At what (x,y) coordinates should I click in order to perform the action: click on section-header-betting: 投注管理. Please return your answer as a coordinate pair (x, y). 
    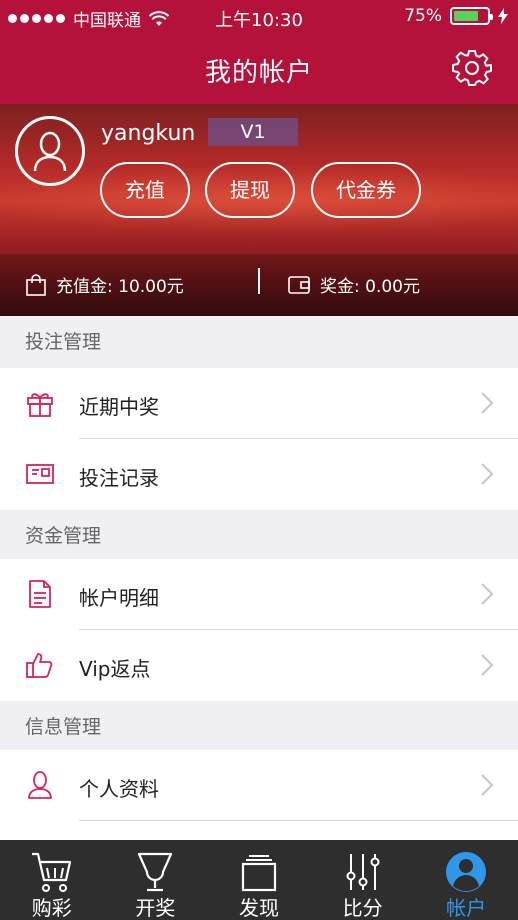
    Looking at the image, I should click on (259, 342).